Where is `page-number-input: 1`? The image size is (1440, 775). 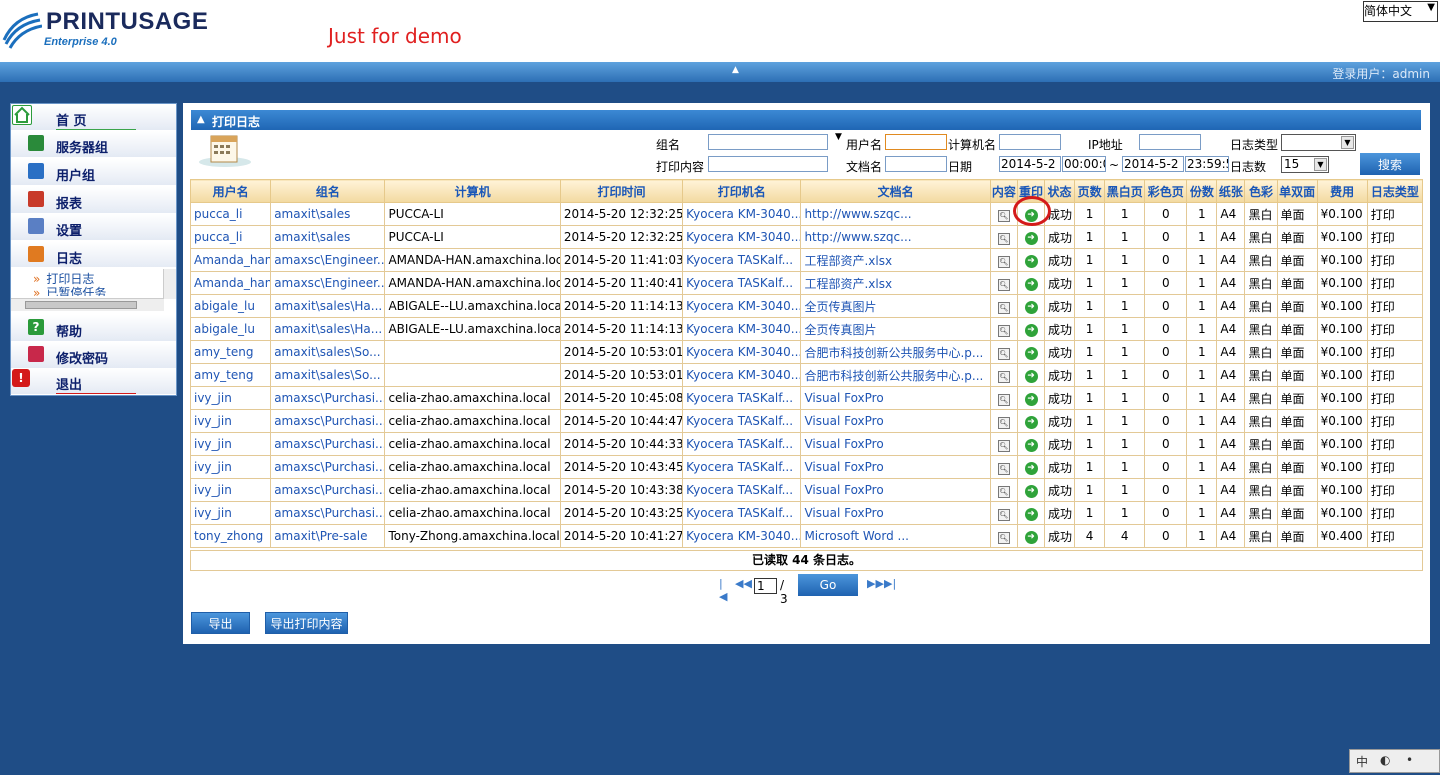 page-number-input: 1 is located at coordinates (765, 586).